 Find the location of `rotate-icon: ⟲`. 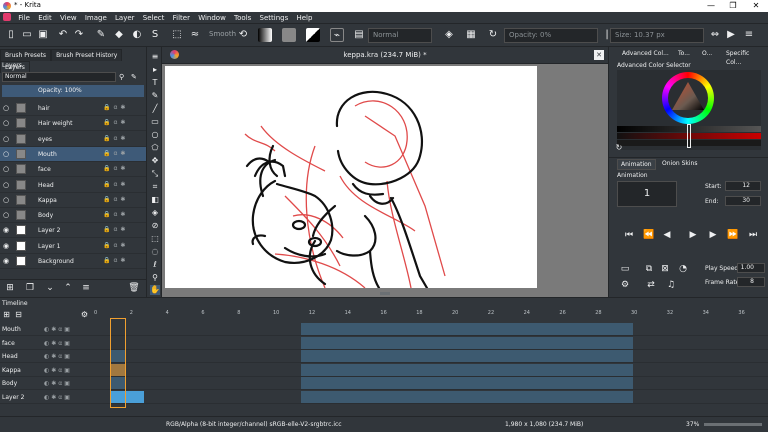

rotate-icon: ⟲ is located at coordinates (243, 35).